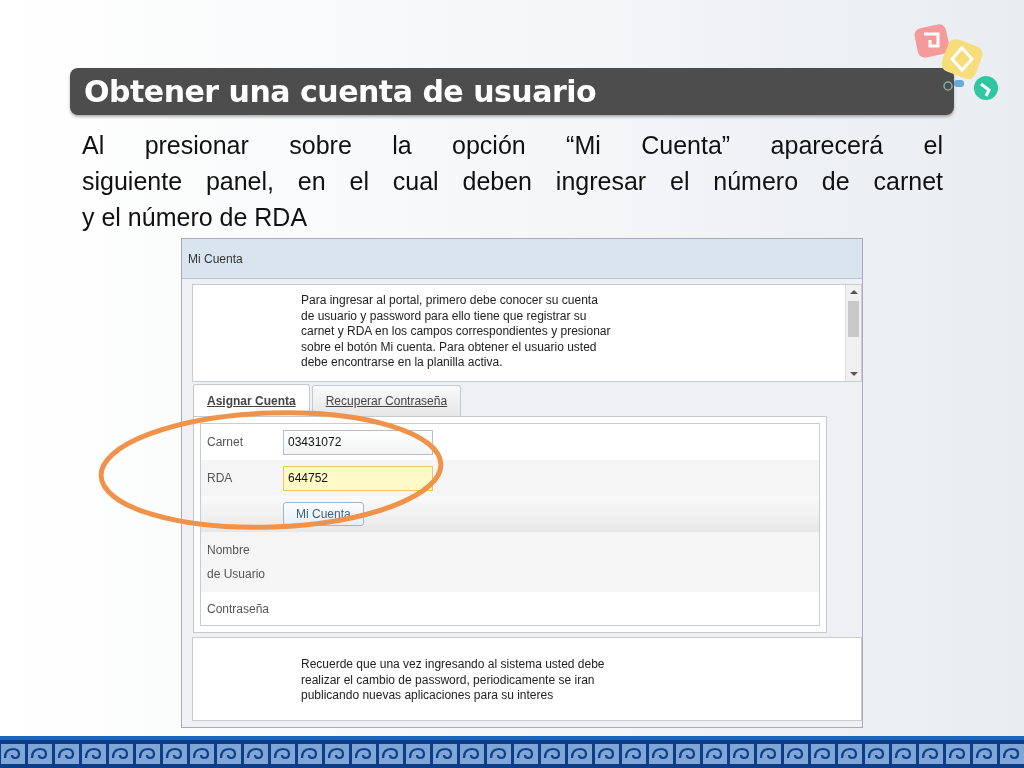  Describe the element at coordinates (358, 478) in the screenshot. I see `input-field: 644752` at that location.